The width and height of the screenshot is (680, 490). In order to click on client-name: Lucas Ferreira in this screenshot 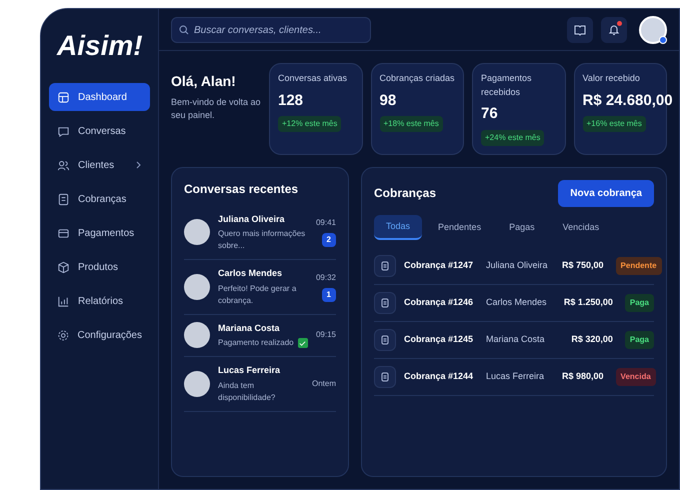, I will do `click(516, 377)`.